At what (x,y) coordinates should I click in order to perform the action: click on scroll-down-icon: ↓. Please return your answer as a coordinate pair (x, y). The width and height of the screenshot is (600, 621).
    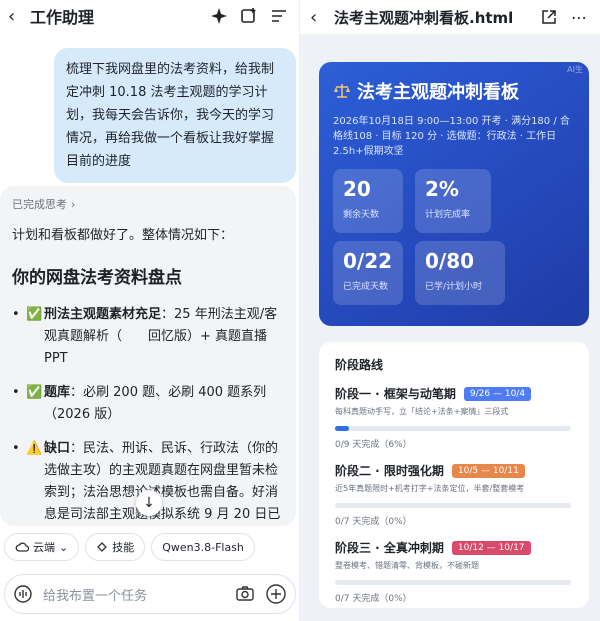
    Looking at the image, I should click on (149, 503).